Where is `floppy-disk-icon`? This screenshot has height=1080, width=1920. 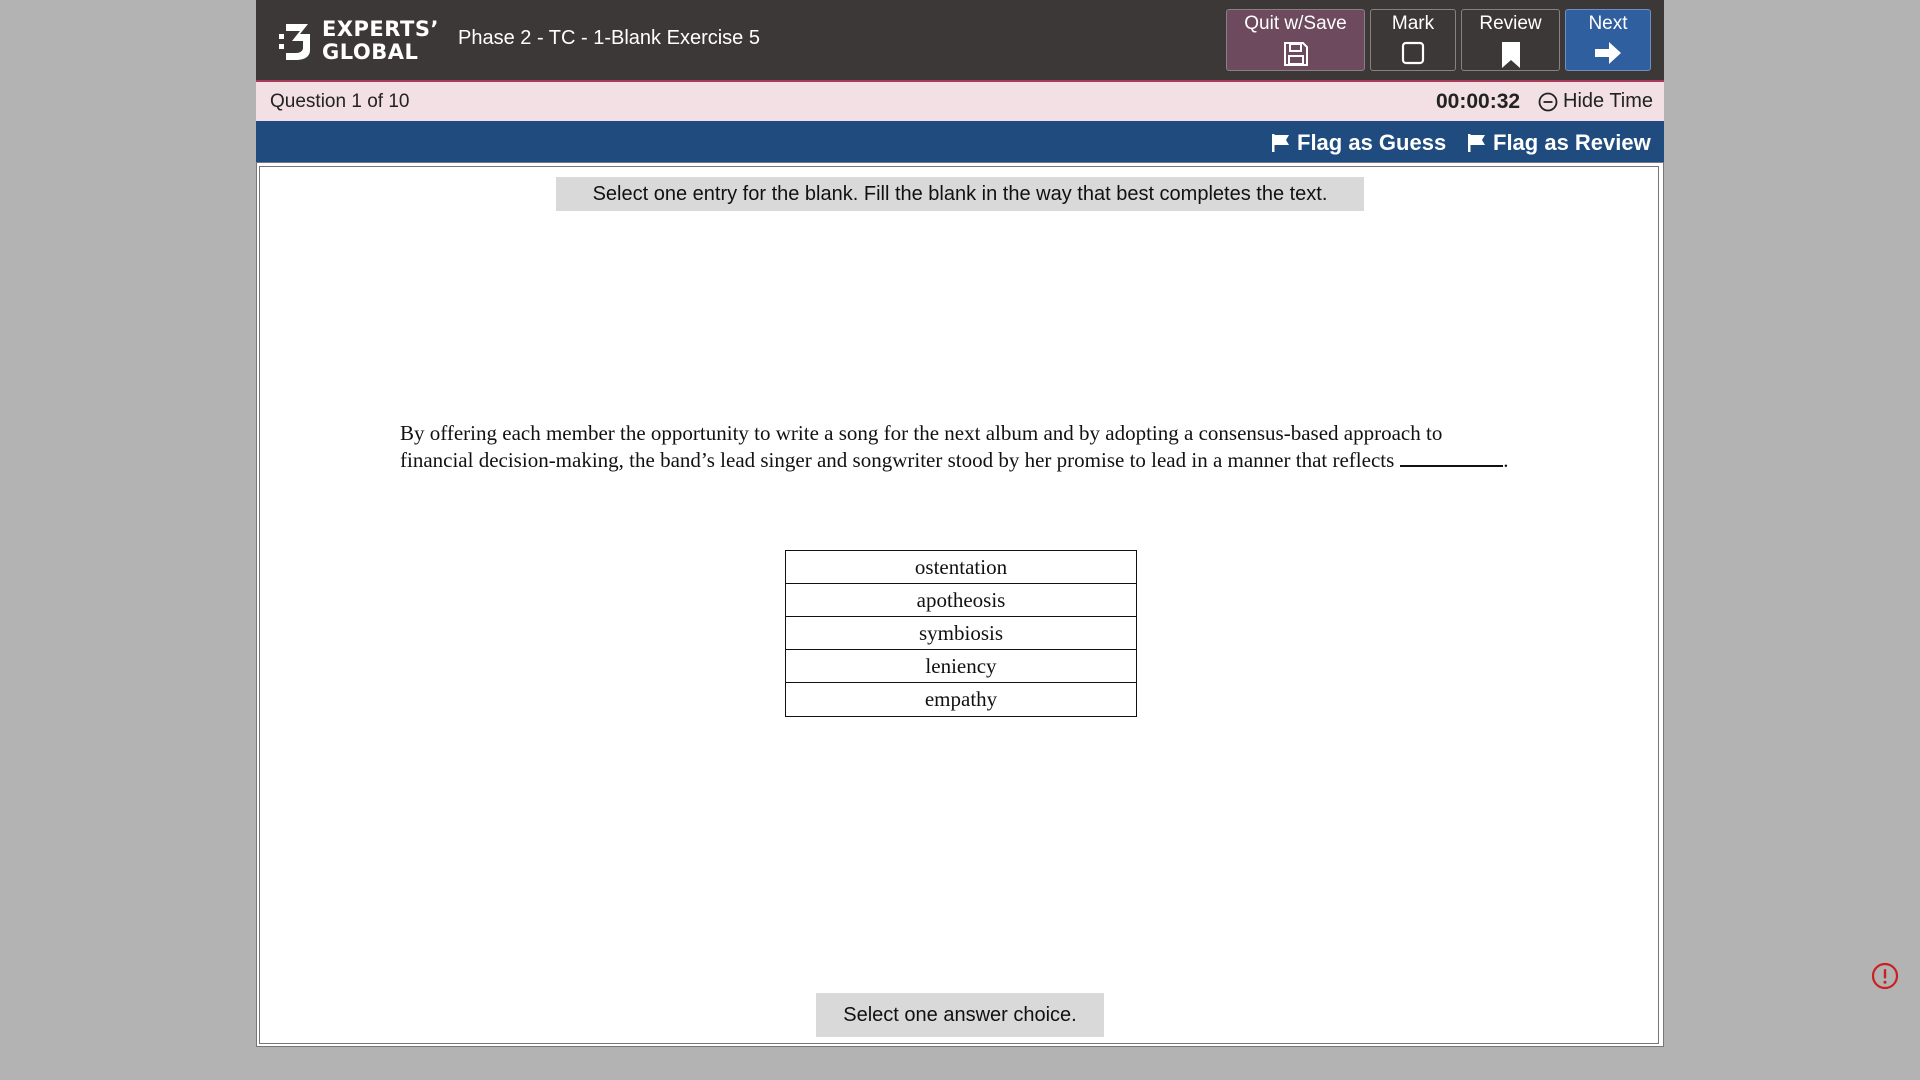 floppy-disk-icon is located at coordinates (1295, 54).